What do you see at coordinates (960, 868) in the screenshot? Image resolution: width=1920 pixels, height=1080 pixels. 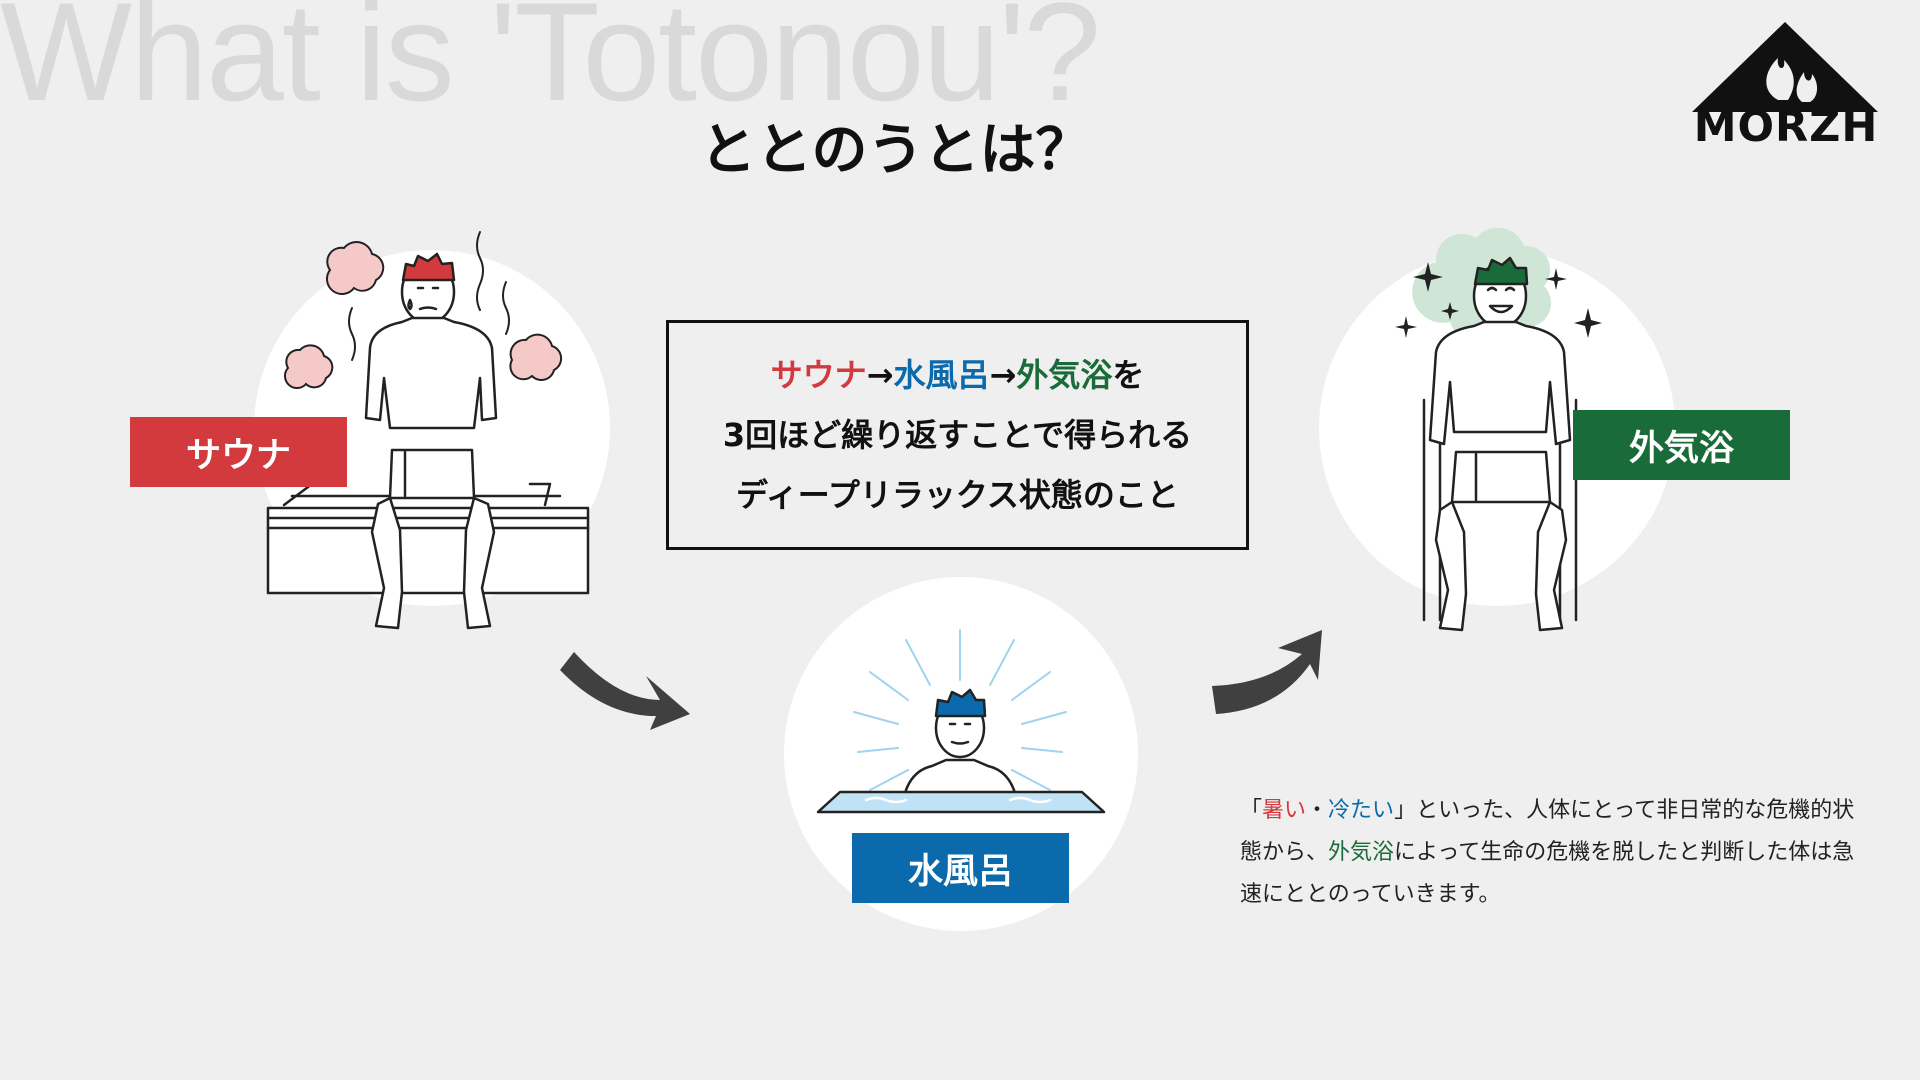 I see `water-bath-label: 水風呂` at bounding box center [960, 868].